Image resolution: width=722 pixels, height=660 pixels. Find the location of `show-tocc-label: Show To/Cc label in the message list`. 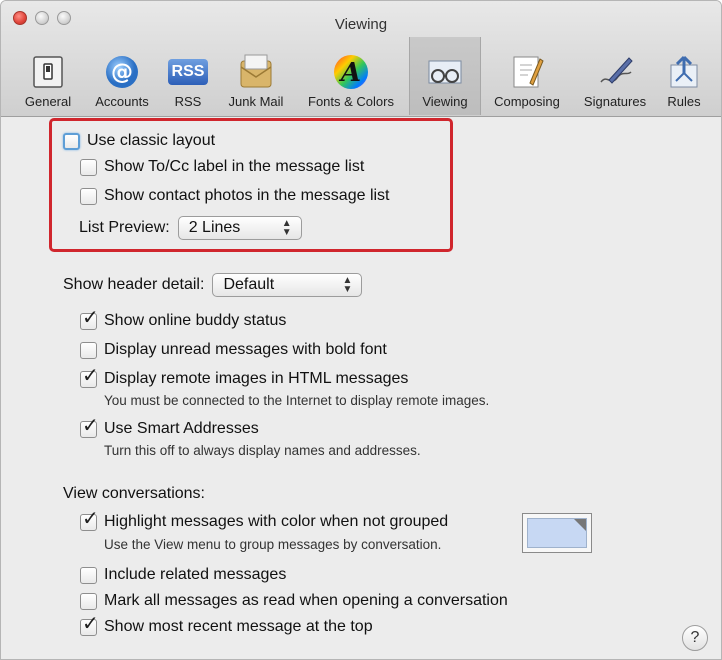

show-tocc-label: Show To/Cc label in the message list is located at coordinates (234, 166).